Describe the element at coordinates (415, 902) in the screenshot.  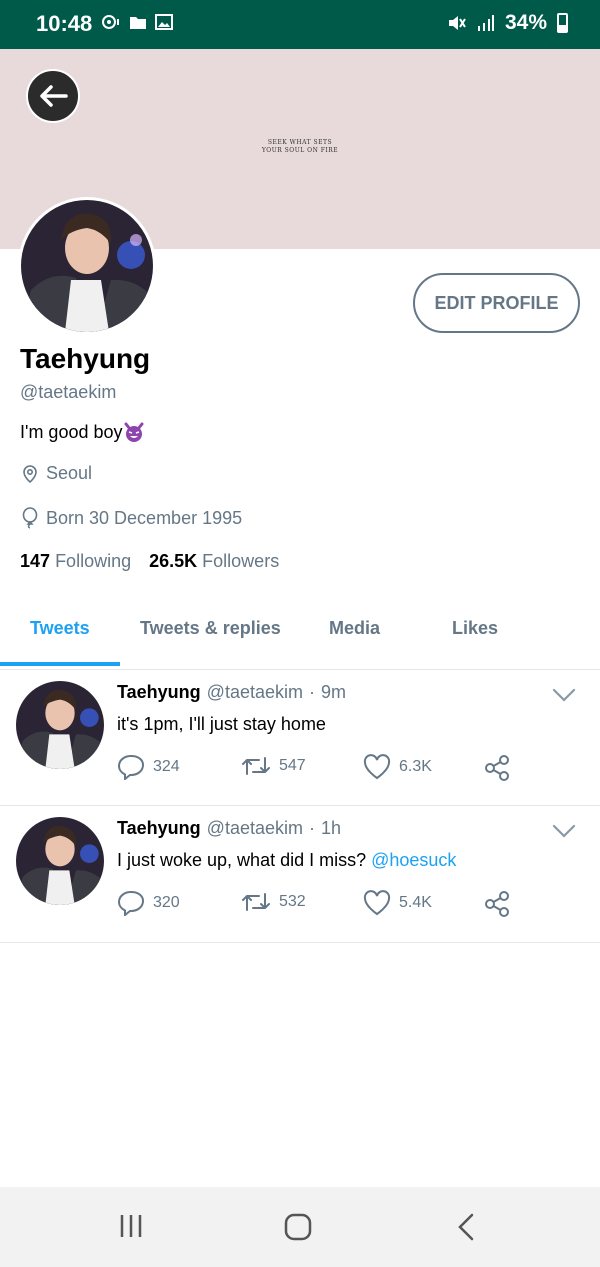
I see `like-count: 5.4K` at that location.